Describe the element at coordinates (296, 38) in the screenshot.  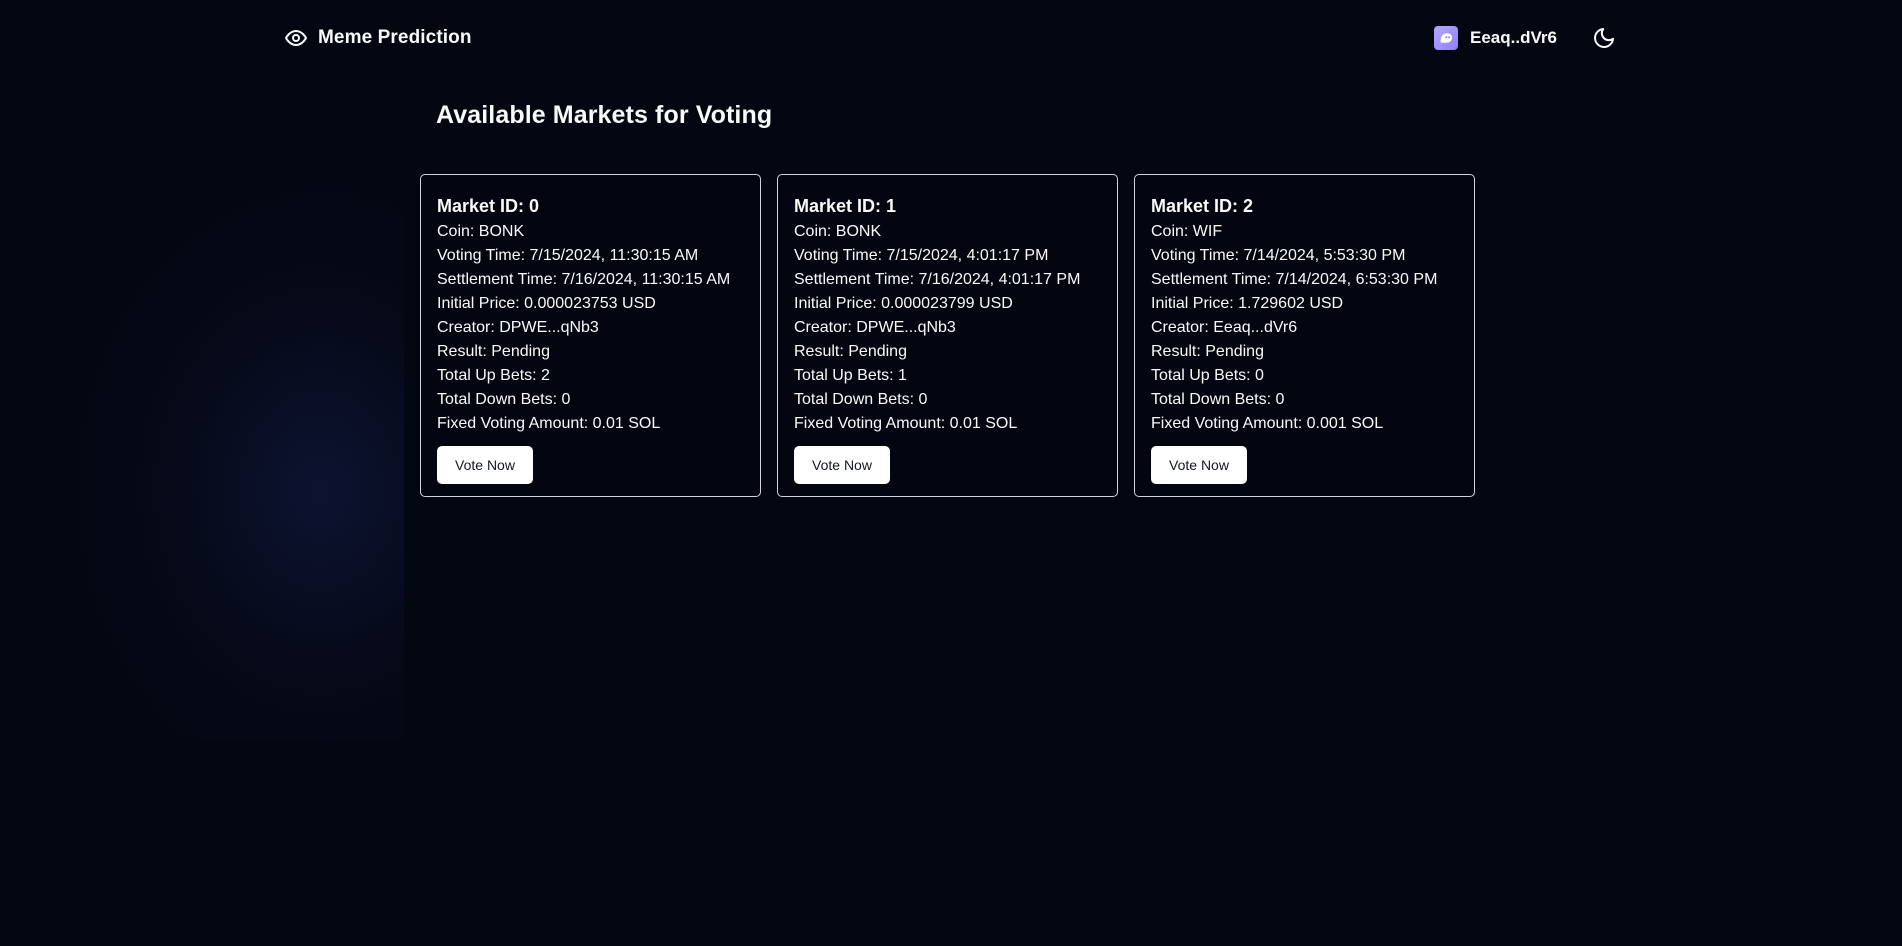
I see `eye-icon` at that location.